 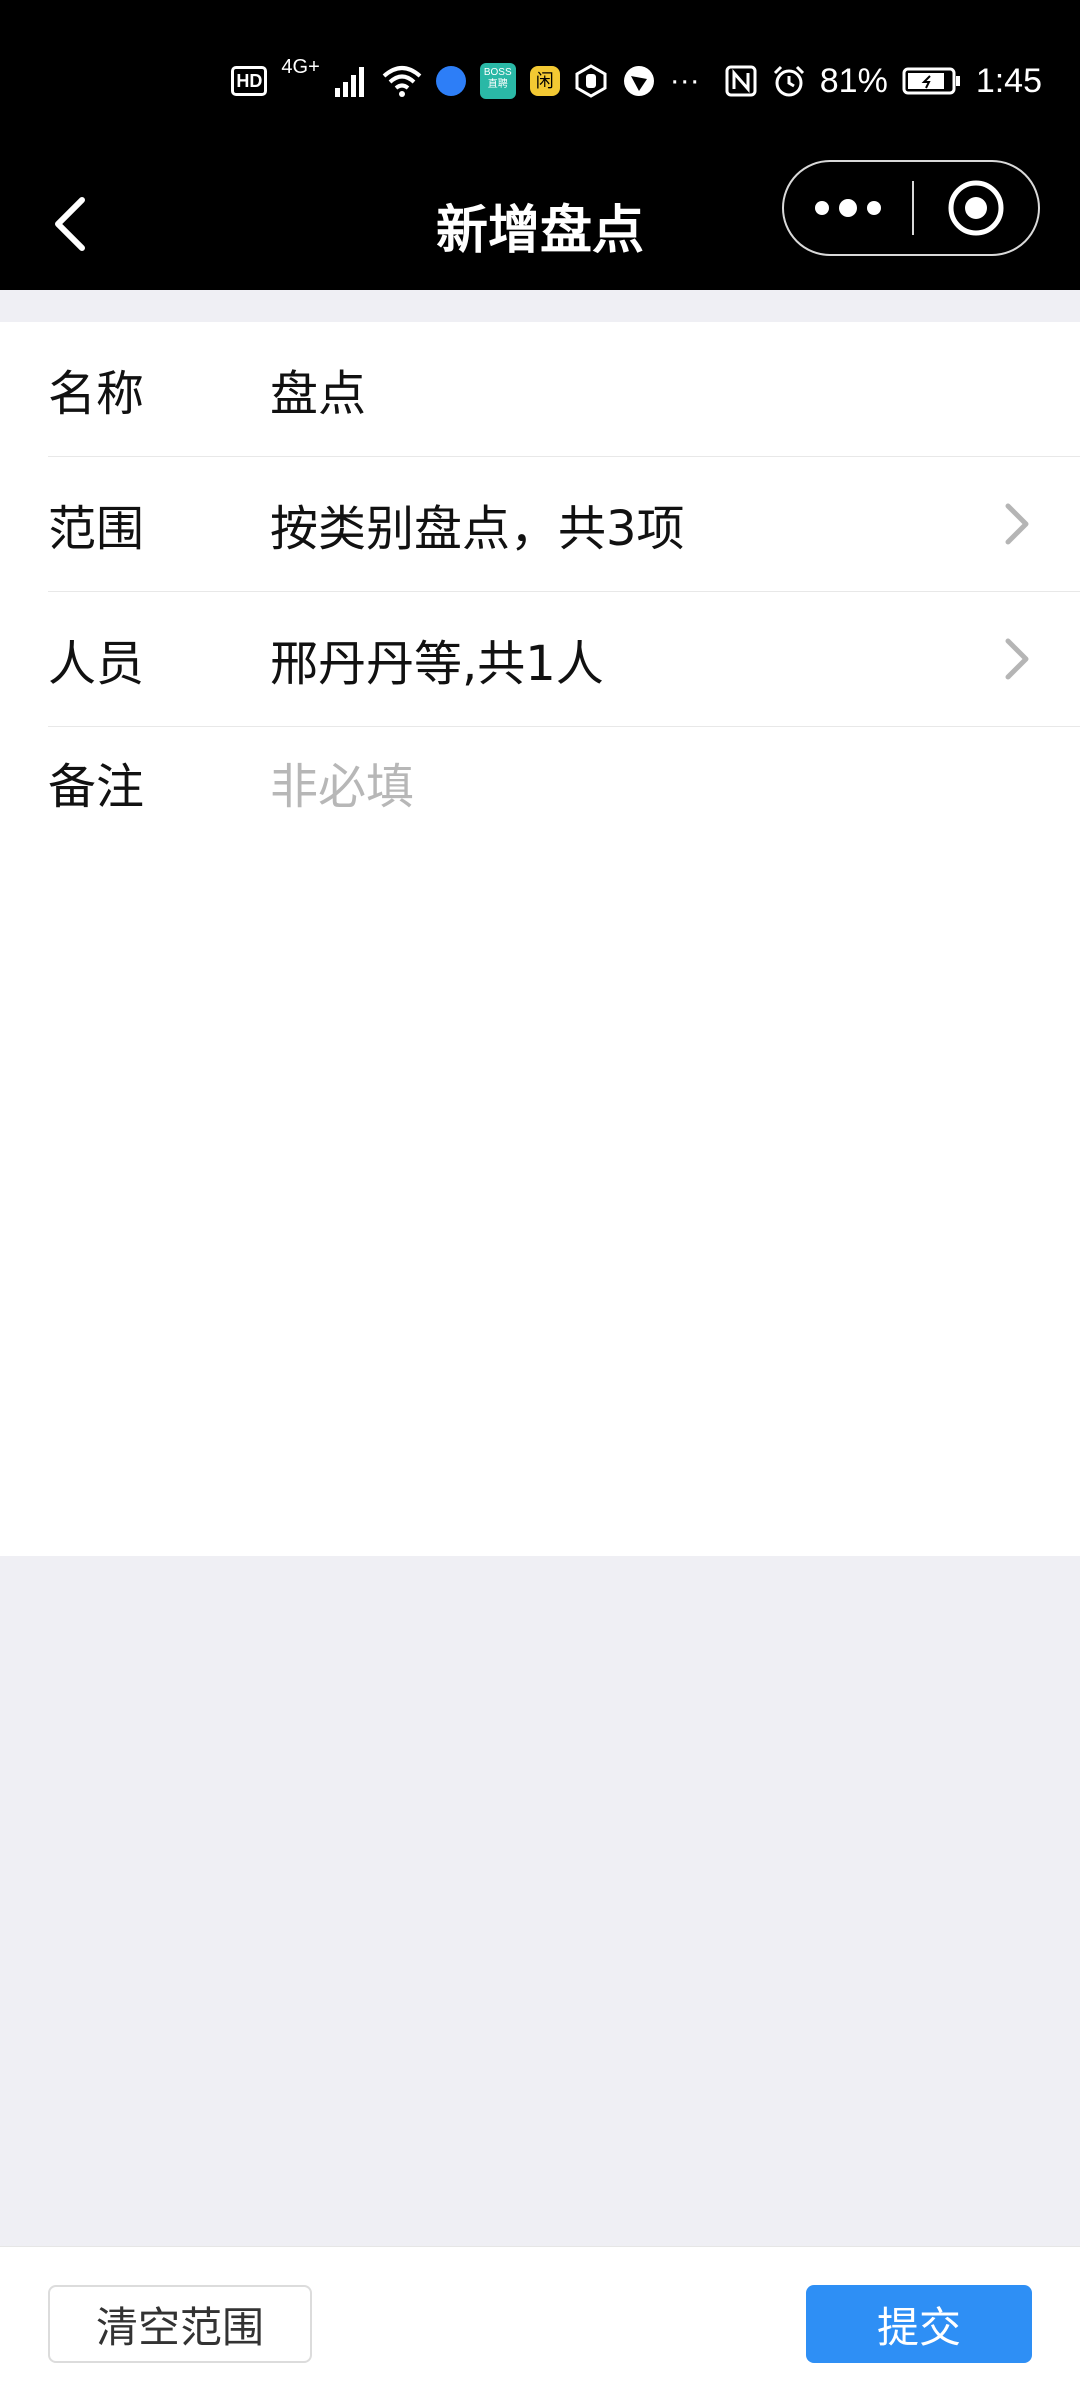 What do you see at coordinates (300, 67) in the screenshot?
I see `network-type-label: 4G+` at bounding box center [300, 67].